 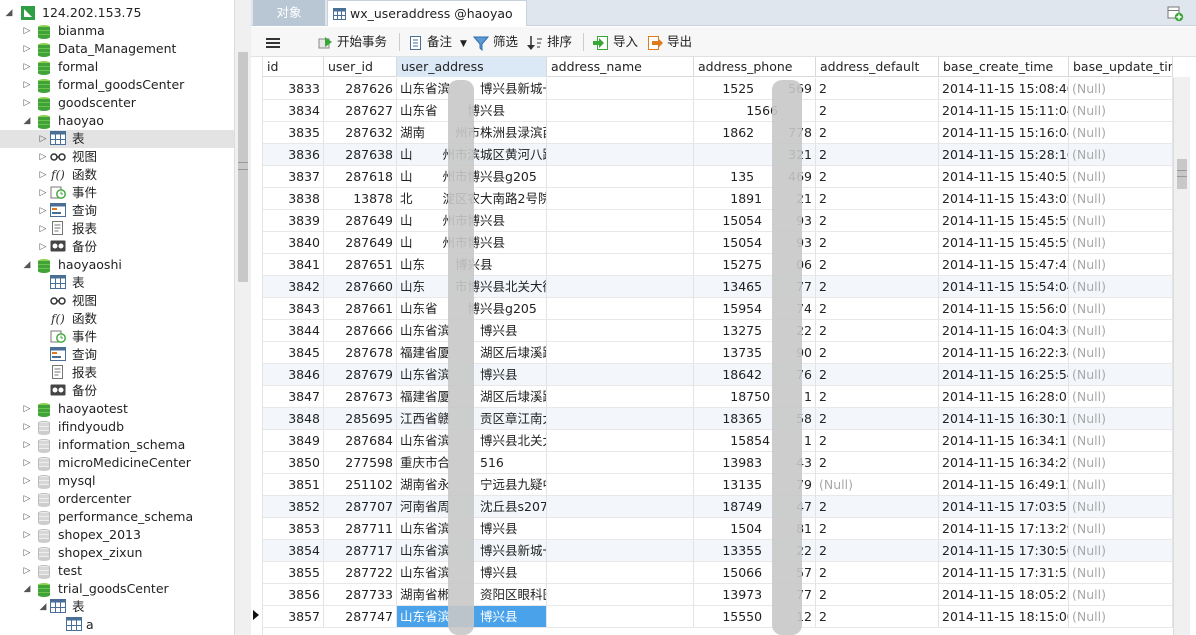 I want to click on db-shopex-zixun: ▷ shopex_zixun, so click(x=117, y=553).